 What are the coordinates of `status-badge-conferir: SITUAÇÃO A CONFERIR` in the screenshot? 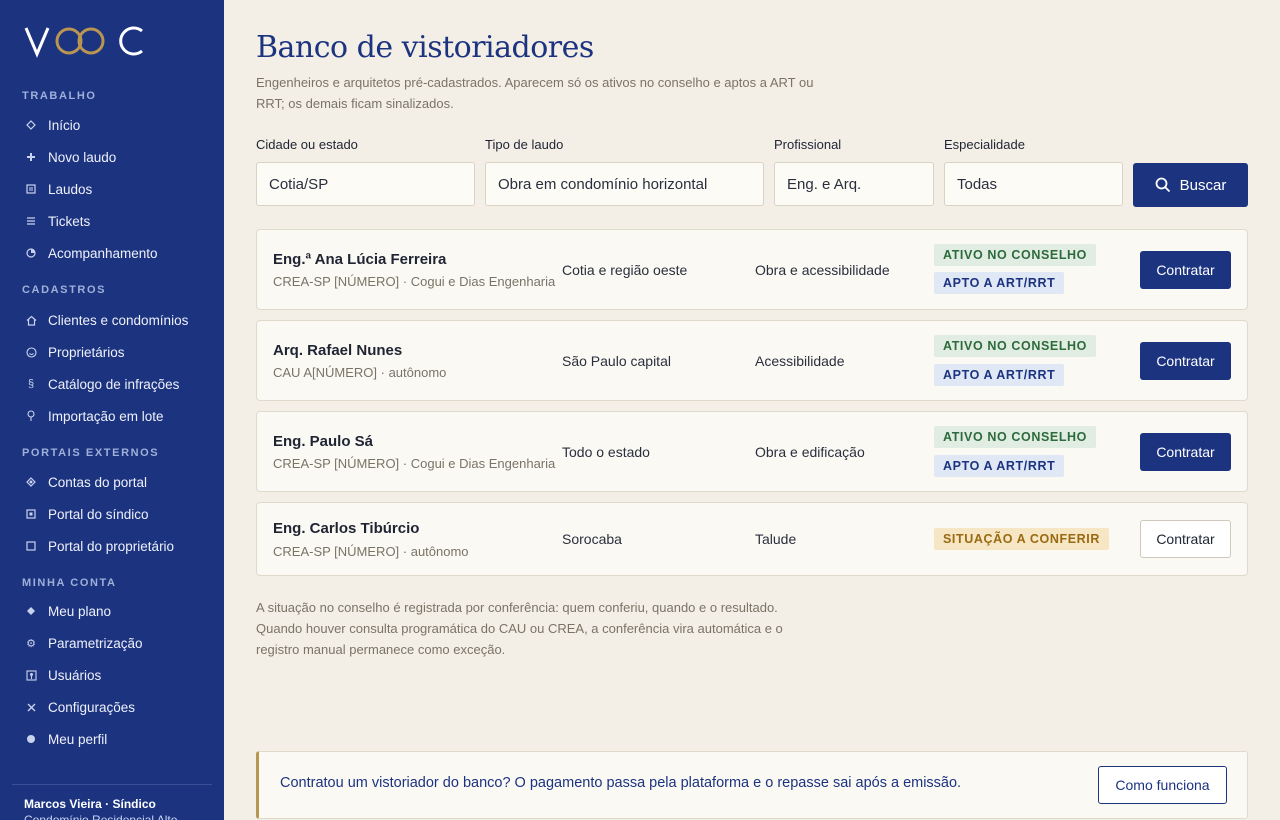 It's located at (1021, 539).